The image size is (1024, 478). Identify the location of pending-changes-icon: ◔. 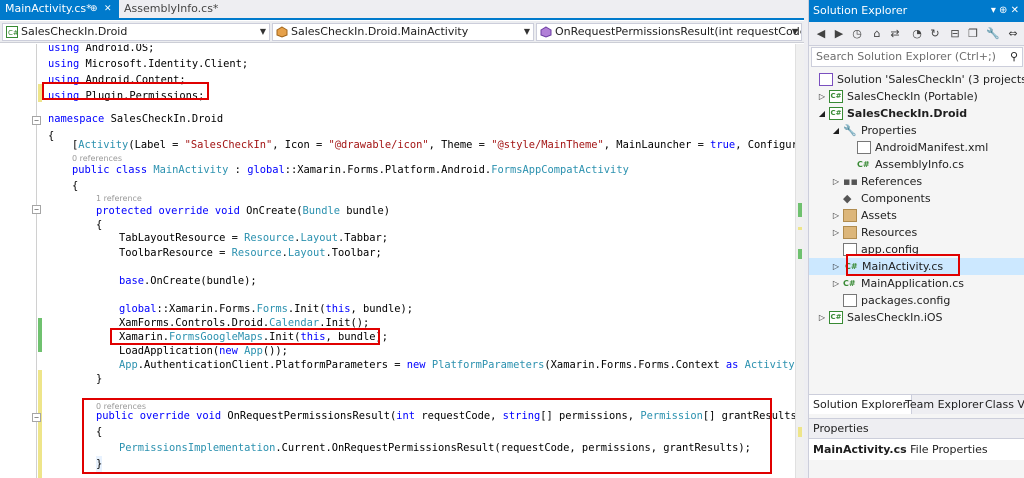
(917, 34).